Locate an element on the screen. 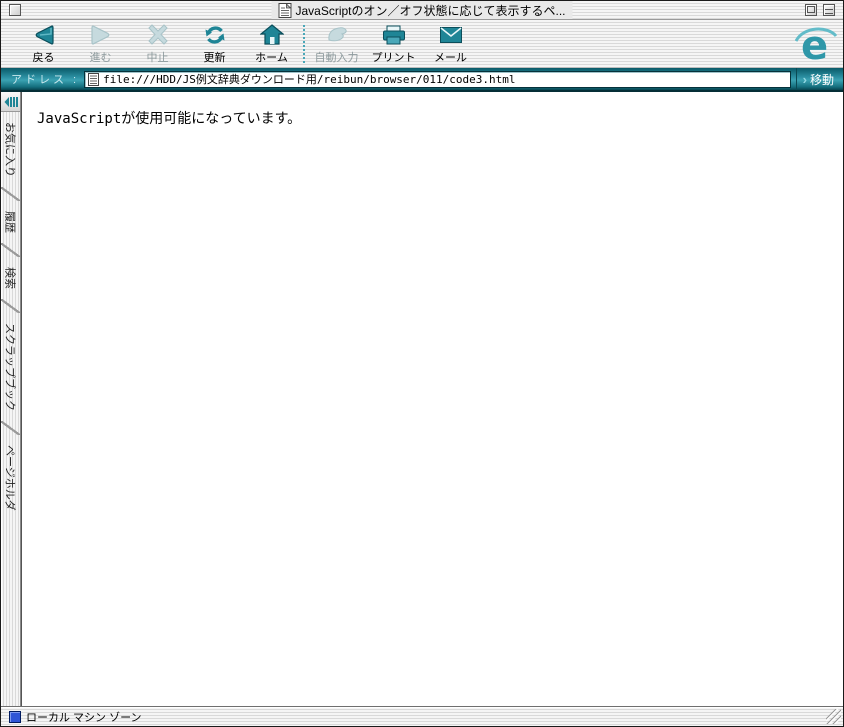 Image resolution: width=844 pixels, height=727 pixels. stop-icon is located at coordinates (158, 35).